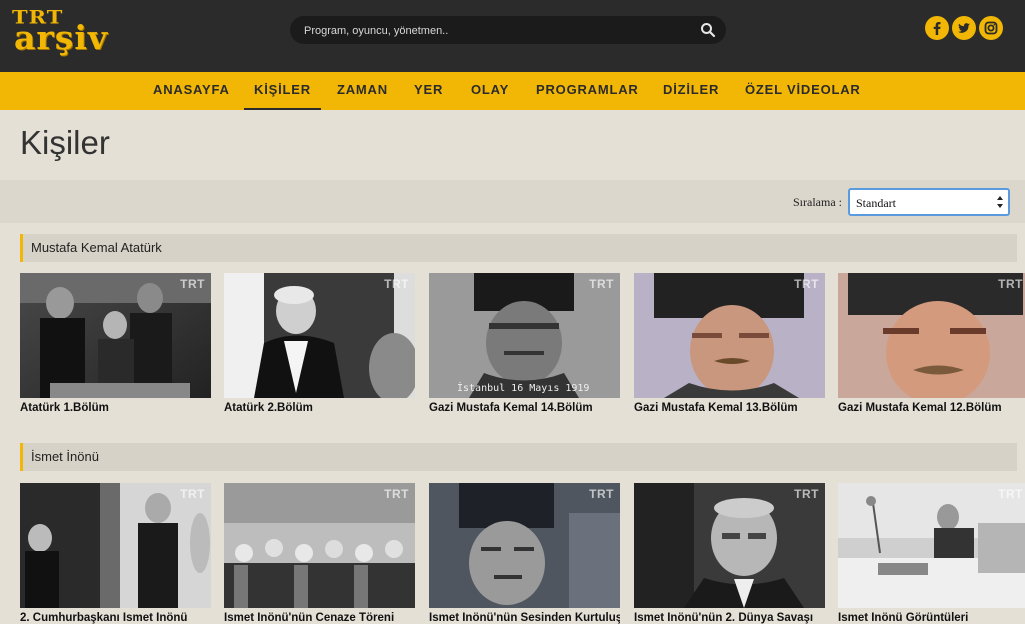 The image size is (1025, 624). I want to click on search-icon, so click(708, 30).